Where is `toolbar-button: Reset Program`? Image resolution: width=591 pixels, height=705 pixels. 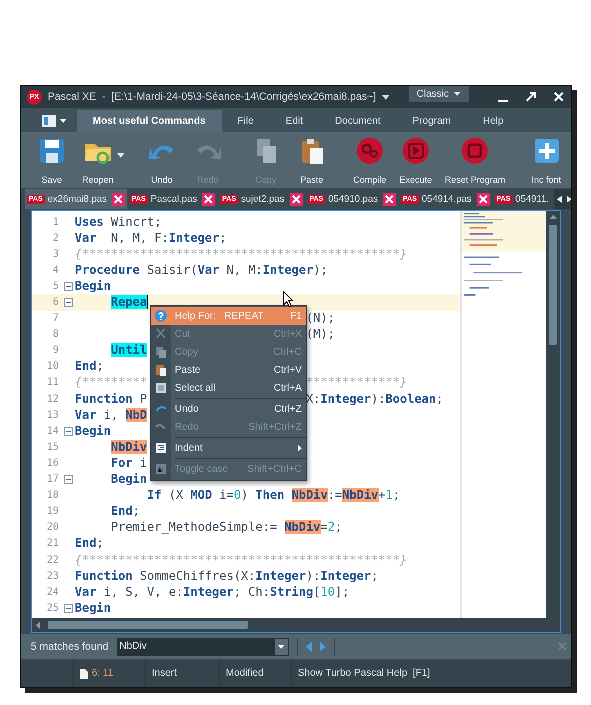 toolbar-button: Reset Program is located at coordinates (475, 160).